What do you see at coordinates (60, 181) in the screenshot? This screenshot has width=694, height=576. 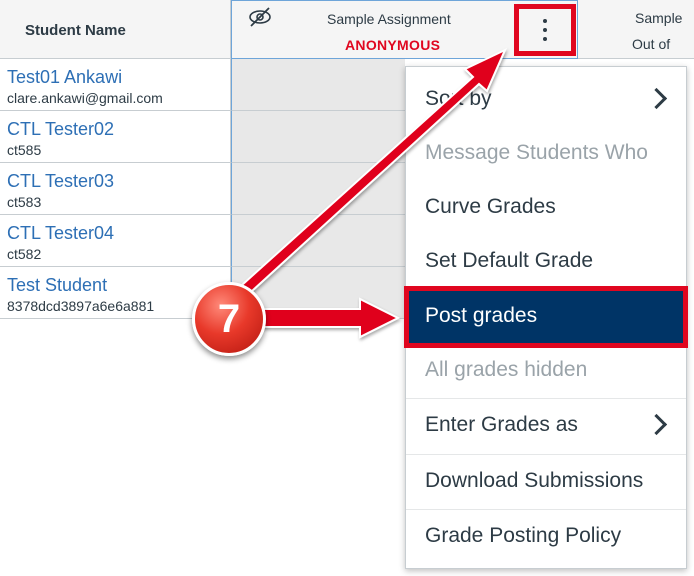 I see `student-name-link: CTL Tester03` at bounding box center [60, 181].